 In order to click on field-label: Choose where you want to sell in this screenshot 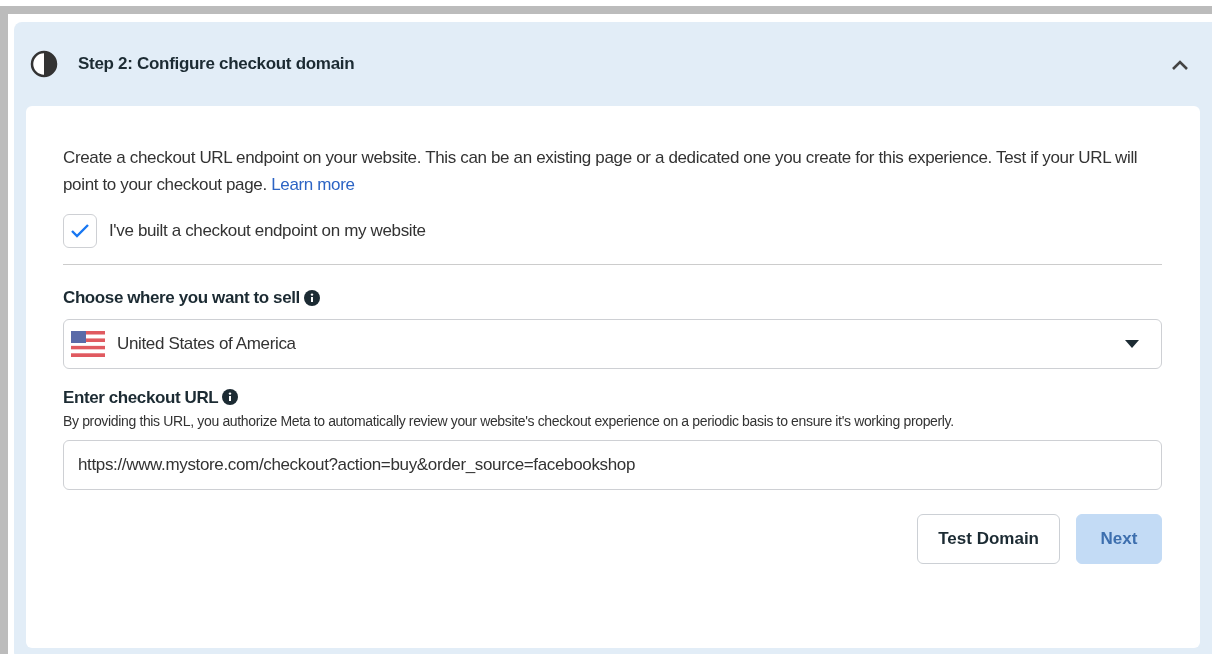, I will do `click(181, 298)`.